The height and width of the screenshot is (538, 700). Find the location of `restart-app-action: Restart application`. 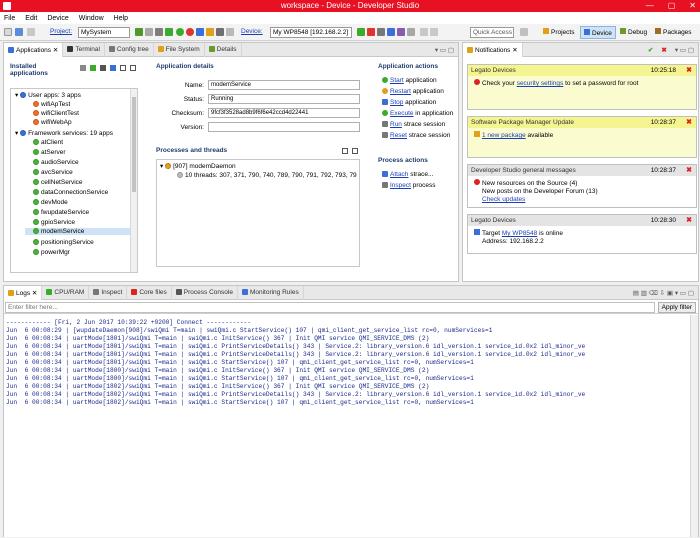

restart-app-action: Restart application is located at coordinates (413, 91).